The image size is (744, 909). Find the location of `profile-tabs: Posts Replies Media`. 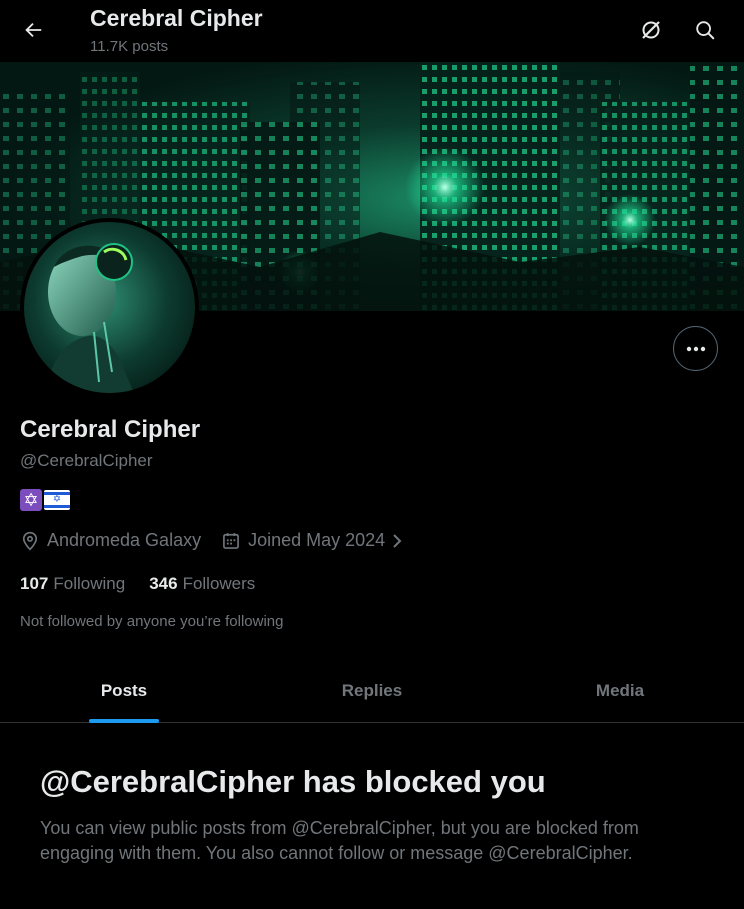

profile-tabs: Posts Replies Media is located at coordinates (372, 691).